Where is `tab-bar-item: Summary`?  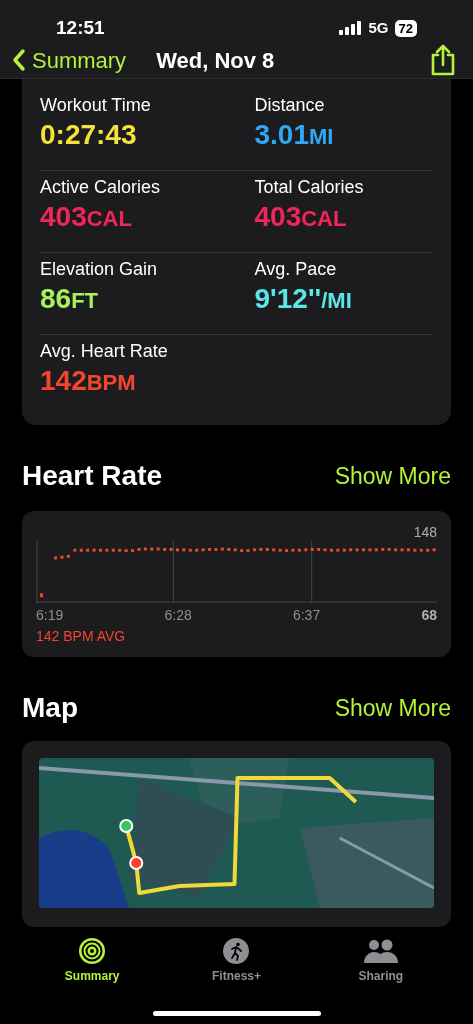 tab-bar-item: Summary is located at coordinates (92, 961).